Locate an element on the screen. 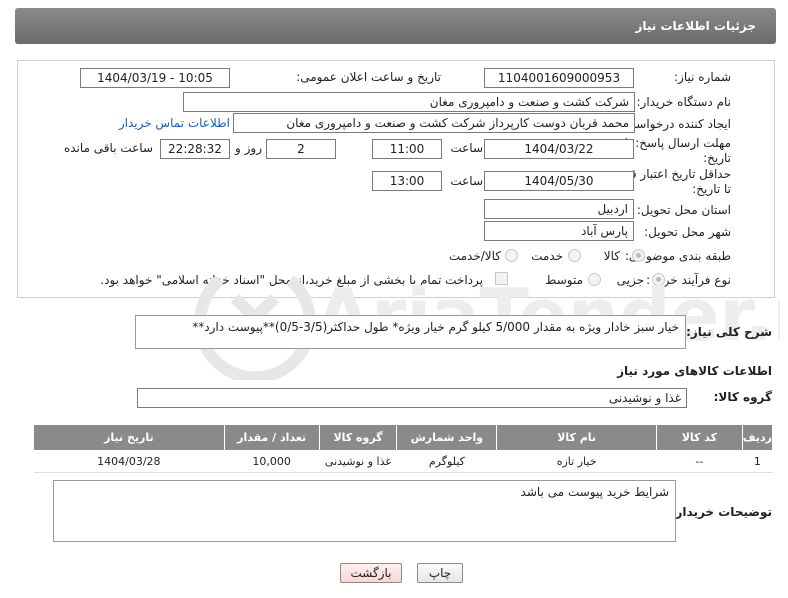  cell-unit: کیلوگرم is located at coordinates (446, 461).